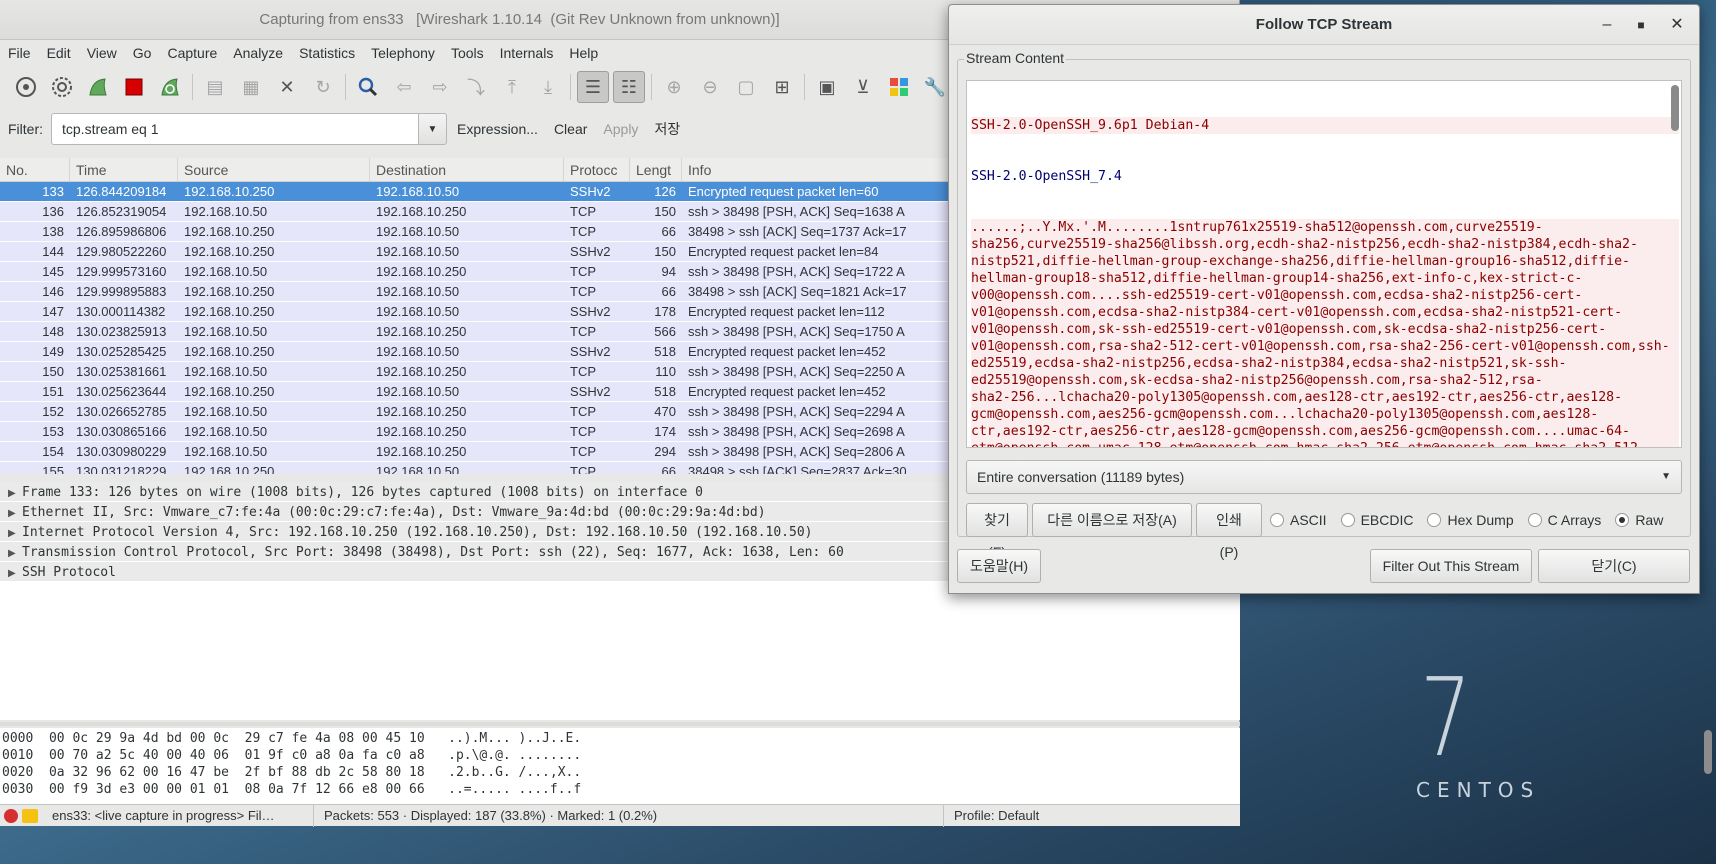  I want to click on menu-help: Help, so click(583, 53).